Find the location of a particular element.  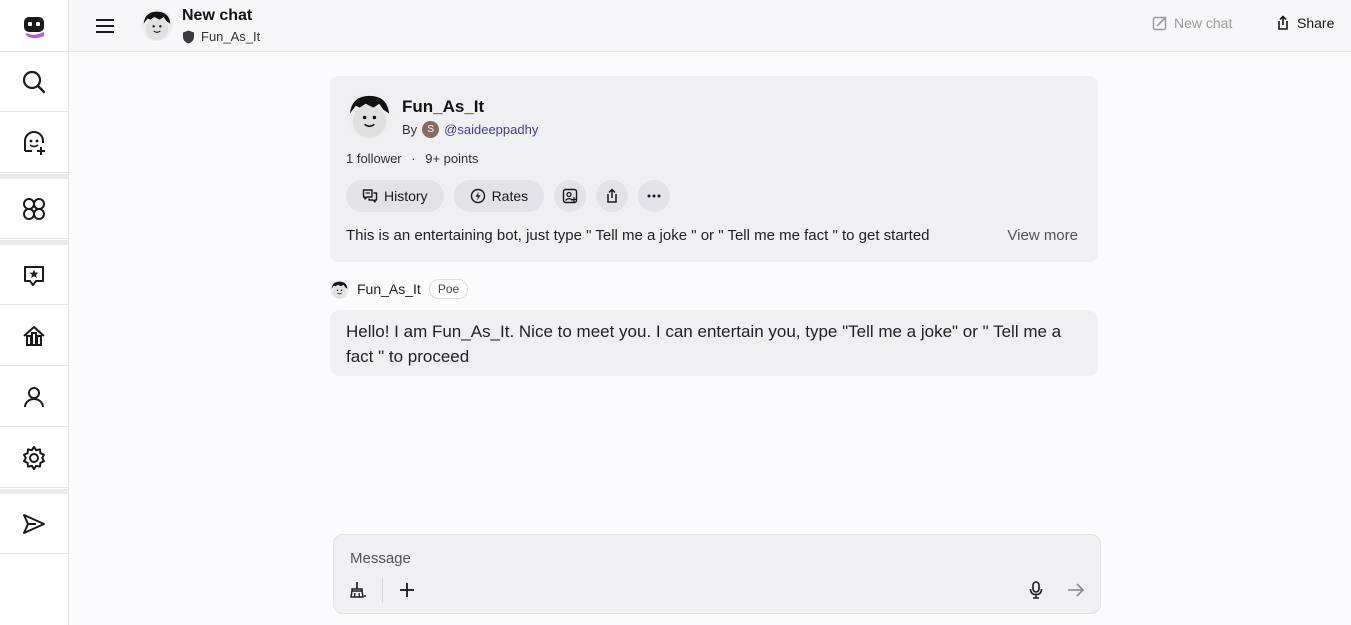

microphone-icon is located at coordinates (1036, 590).